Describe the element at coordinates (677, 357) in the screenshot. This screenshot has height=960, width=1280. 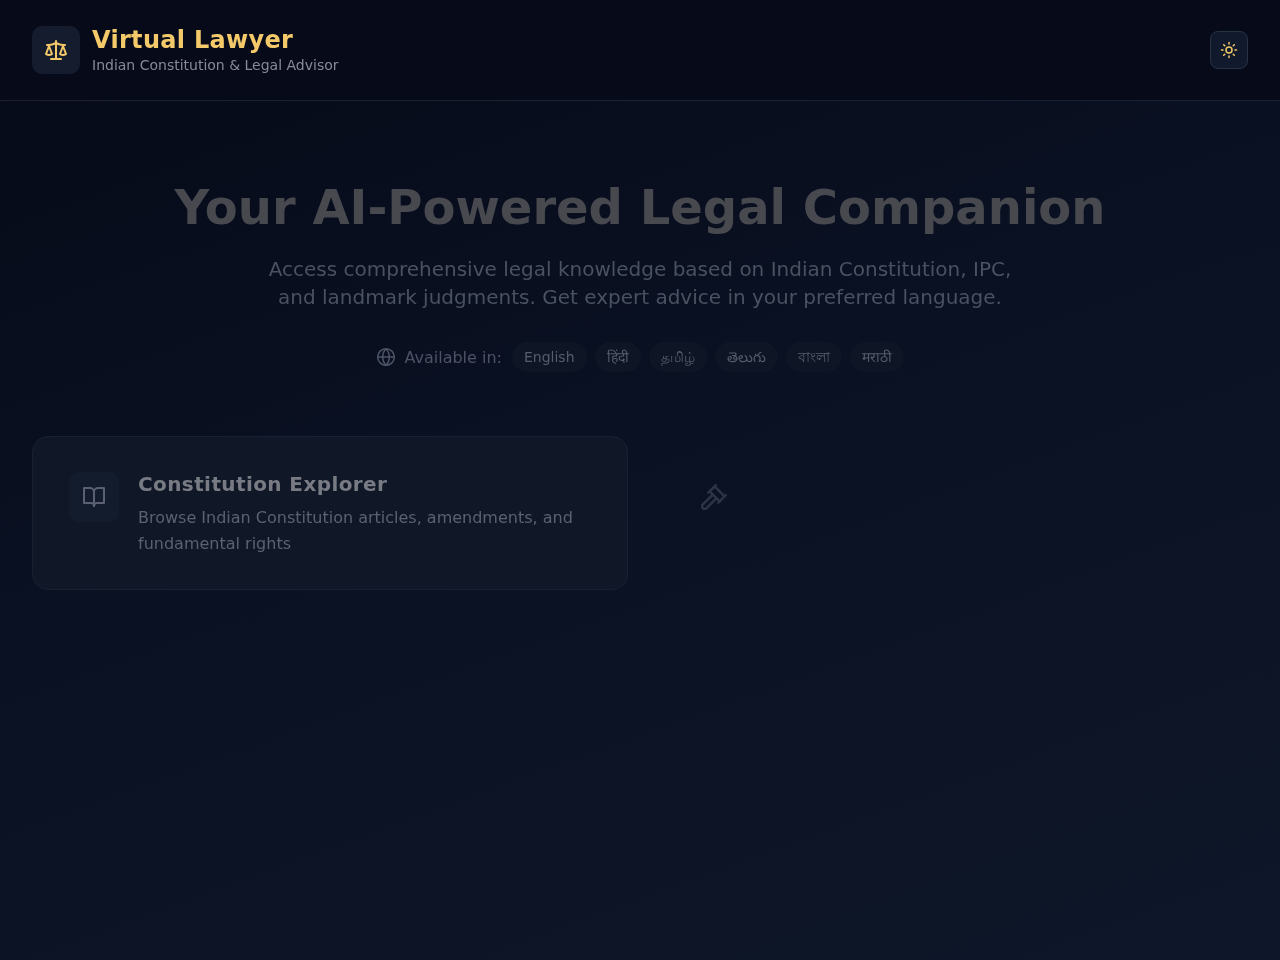
I see `language-chip: தமிழ்` at that location.